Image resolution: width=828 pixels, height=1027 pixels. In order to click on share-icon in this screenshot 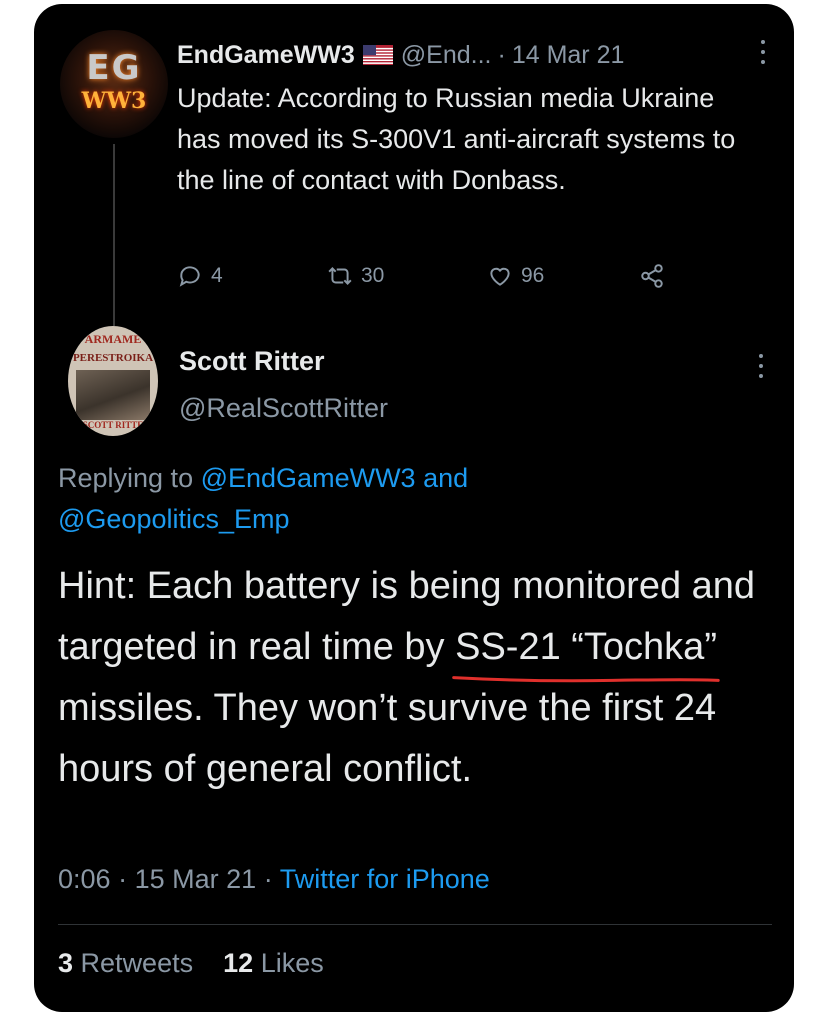, I will do `click(652, 276)`.